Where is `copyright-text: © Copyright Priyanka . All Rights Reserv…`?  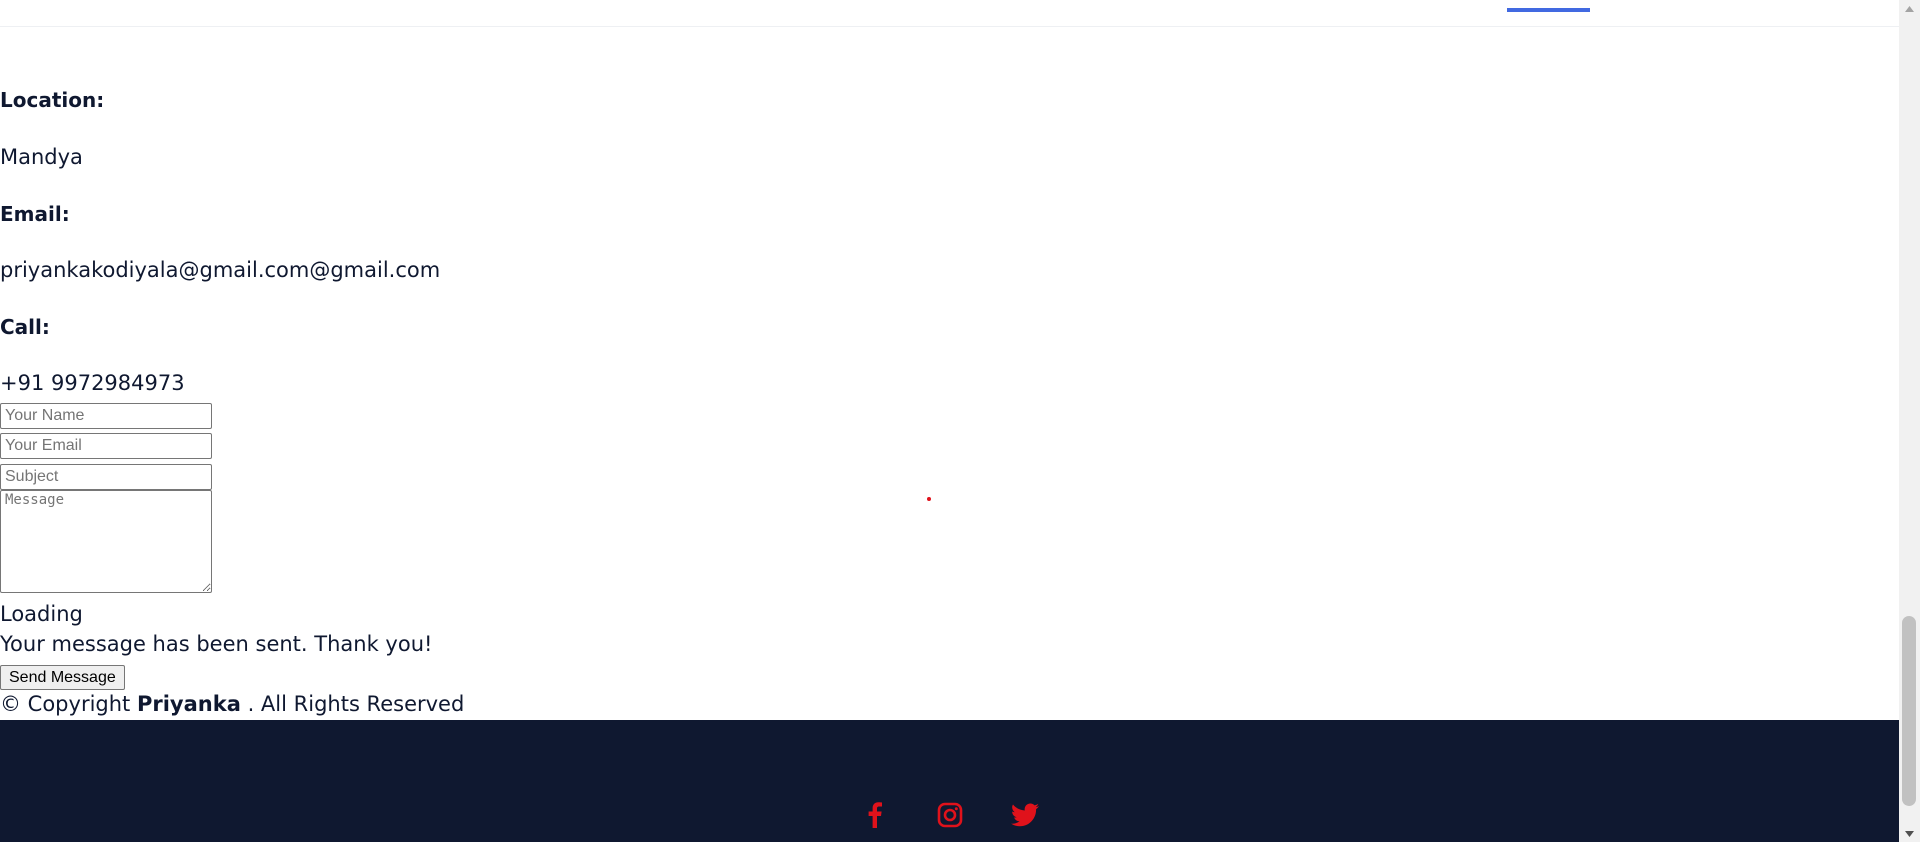
copyright-text: © Copyright Priyanka . All Rights Reserv… is located at coordinates (232, 704).